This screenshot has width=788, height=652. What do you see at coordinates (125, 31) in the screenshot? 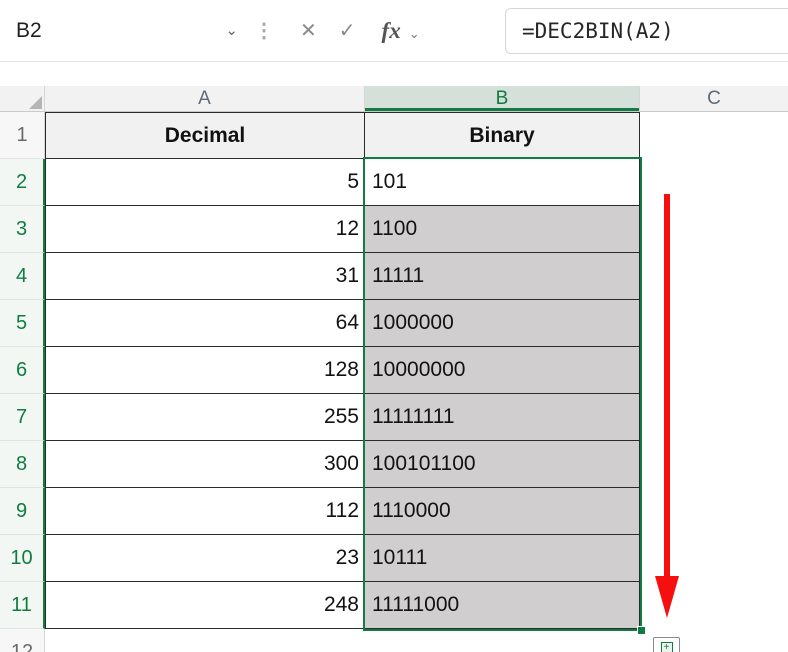
I see `name-box: B2 ⌄` at bounding box center [125, 31].